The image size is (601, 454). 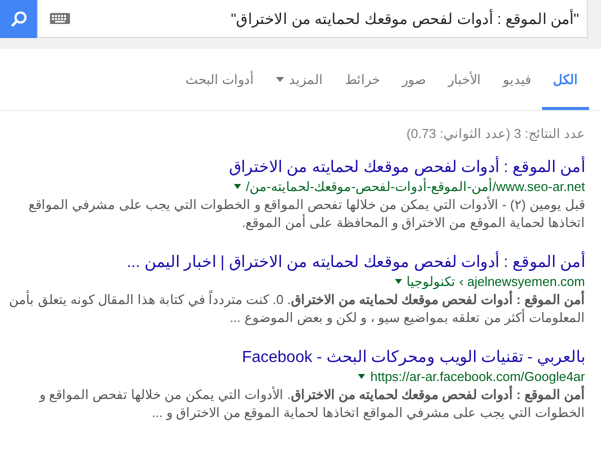 I want to click on tab: الكل, so click(x=565, y=81).